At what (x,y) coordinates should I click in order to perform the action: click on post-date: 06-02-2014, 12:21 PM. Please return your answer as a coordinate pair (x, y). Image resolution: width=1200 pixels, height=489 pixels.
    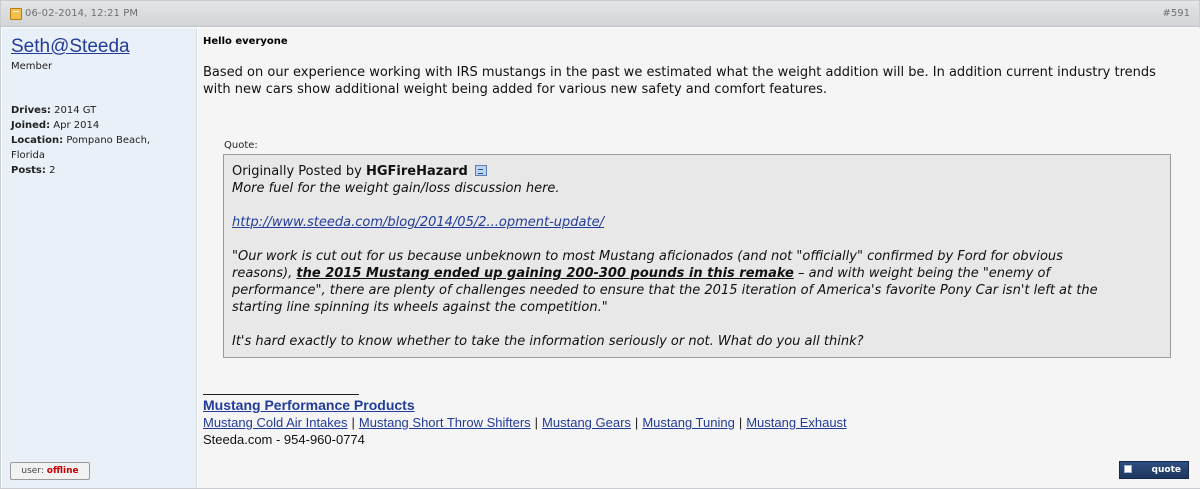
    Looking at the image, I should click on (82, 13).